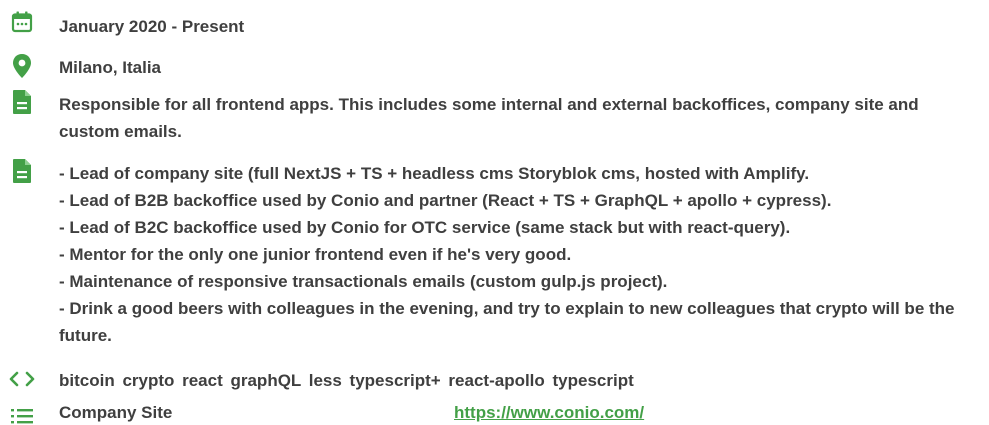  What do you see at coordinates (549, 413) in the screenshot?
I see `company-site-link: https://www.conio.com/` at bounding box center [549, 413].